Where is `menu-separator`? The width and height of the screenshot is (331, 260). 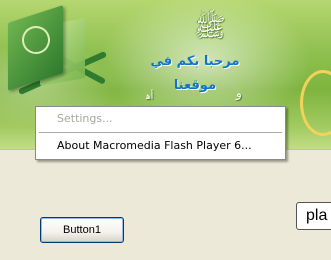
menu-separator is located at coordinates (160, 132).